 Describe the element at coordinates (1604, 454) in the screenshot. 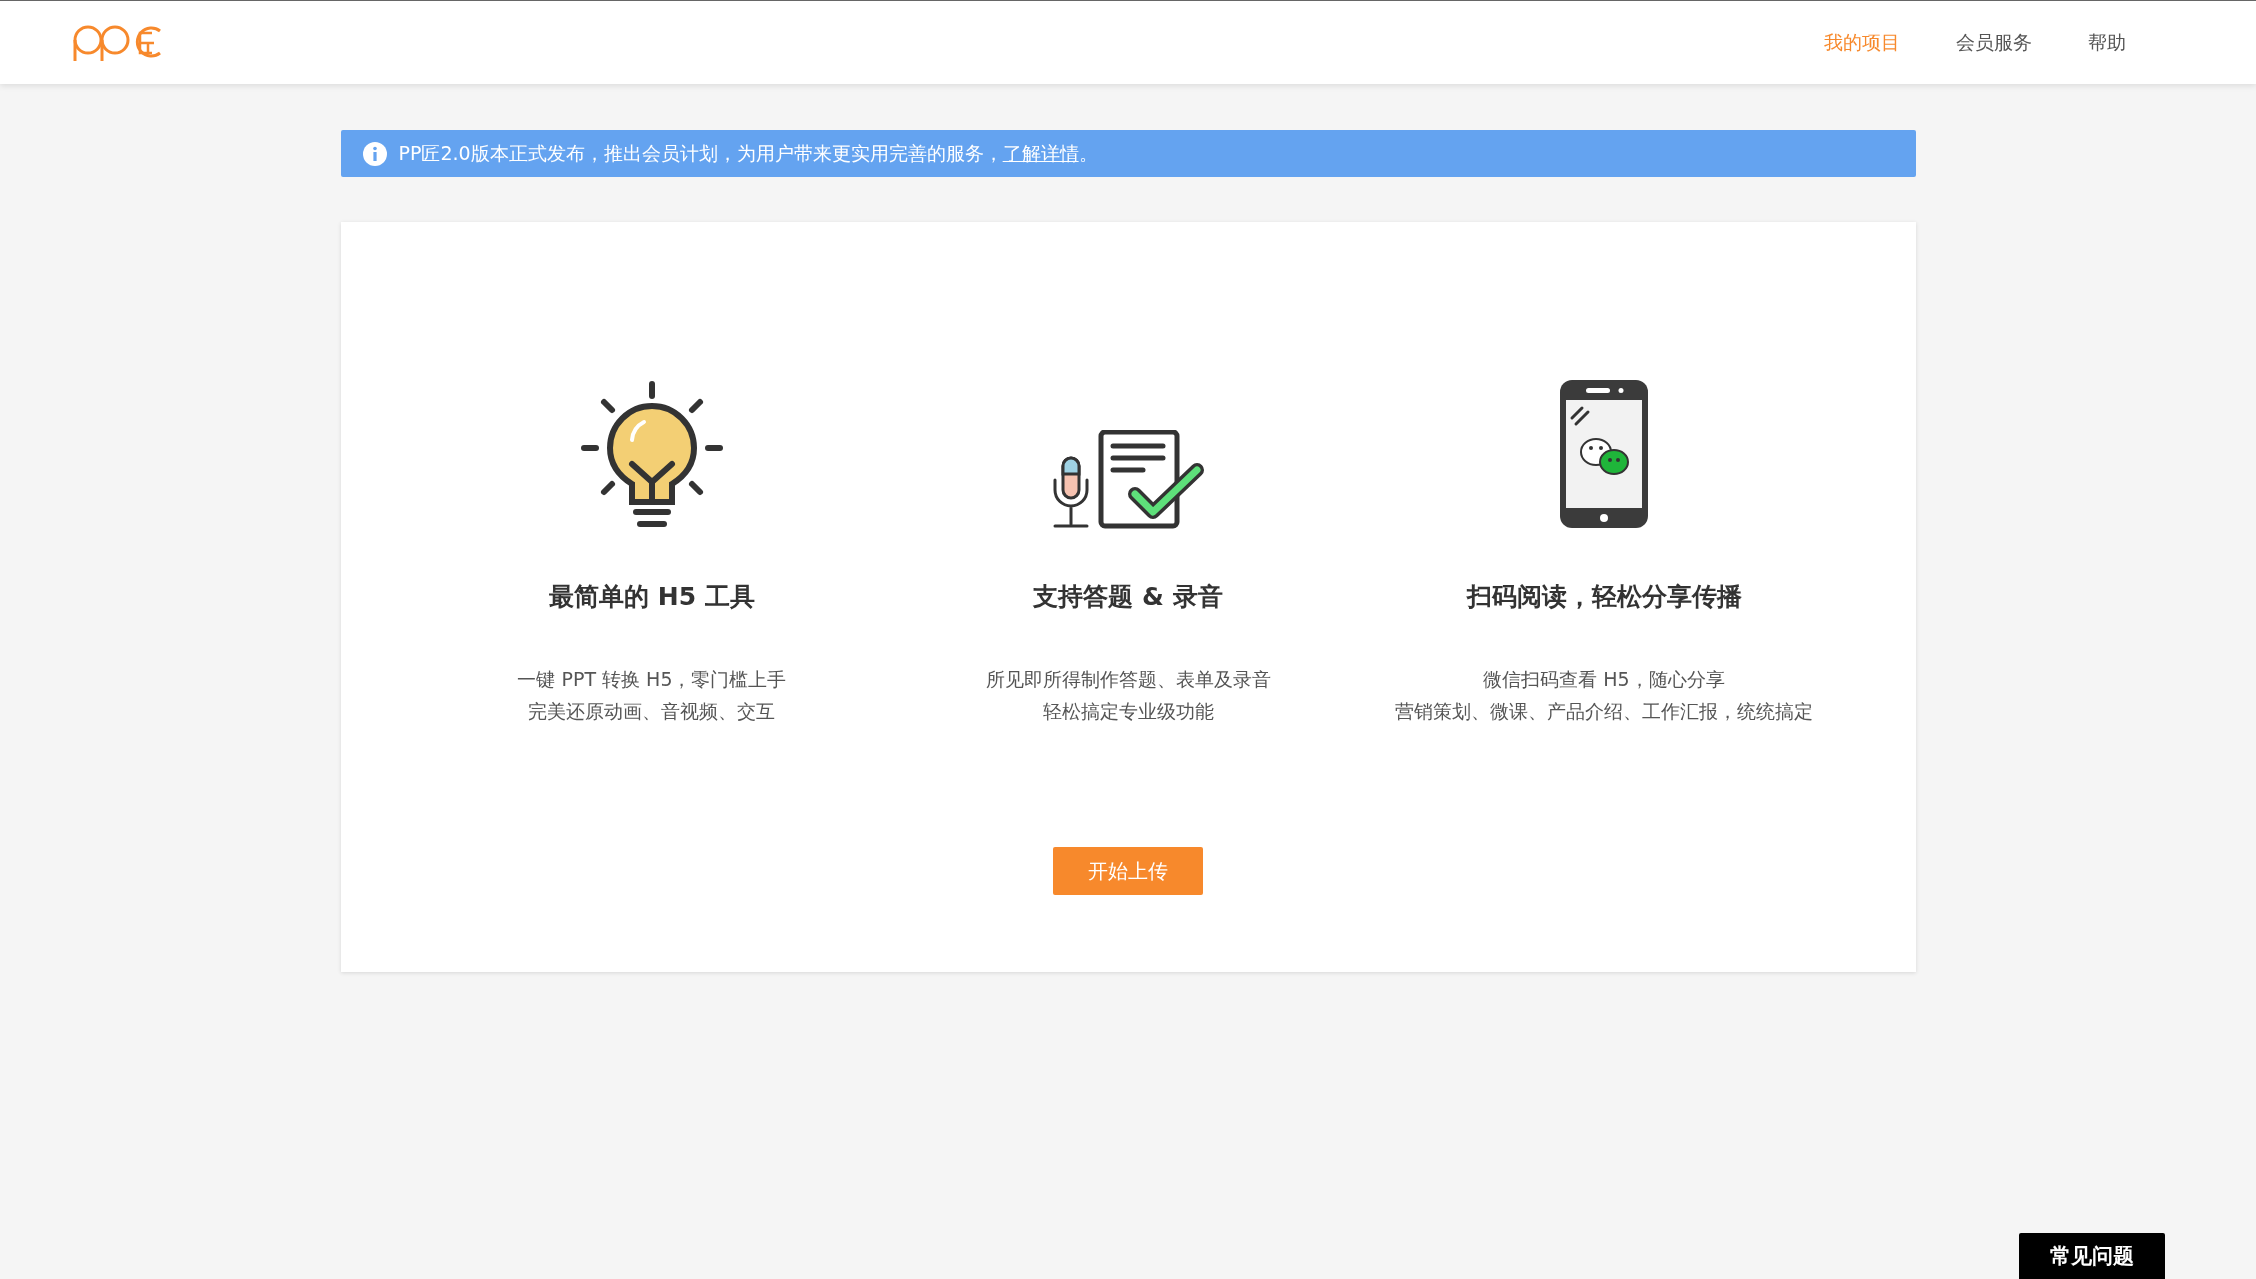

I see `phone-chat-icon` at that location.